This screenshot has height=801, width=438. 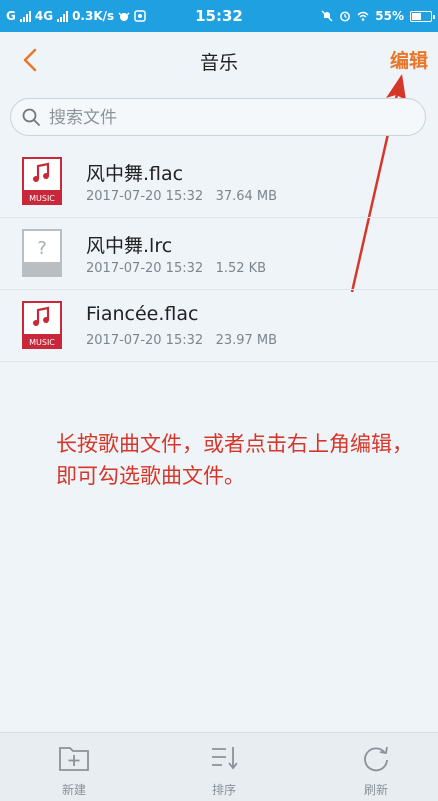 I want to click on wifi-icon, so click(x=363, y=16).